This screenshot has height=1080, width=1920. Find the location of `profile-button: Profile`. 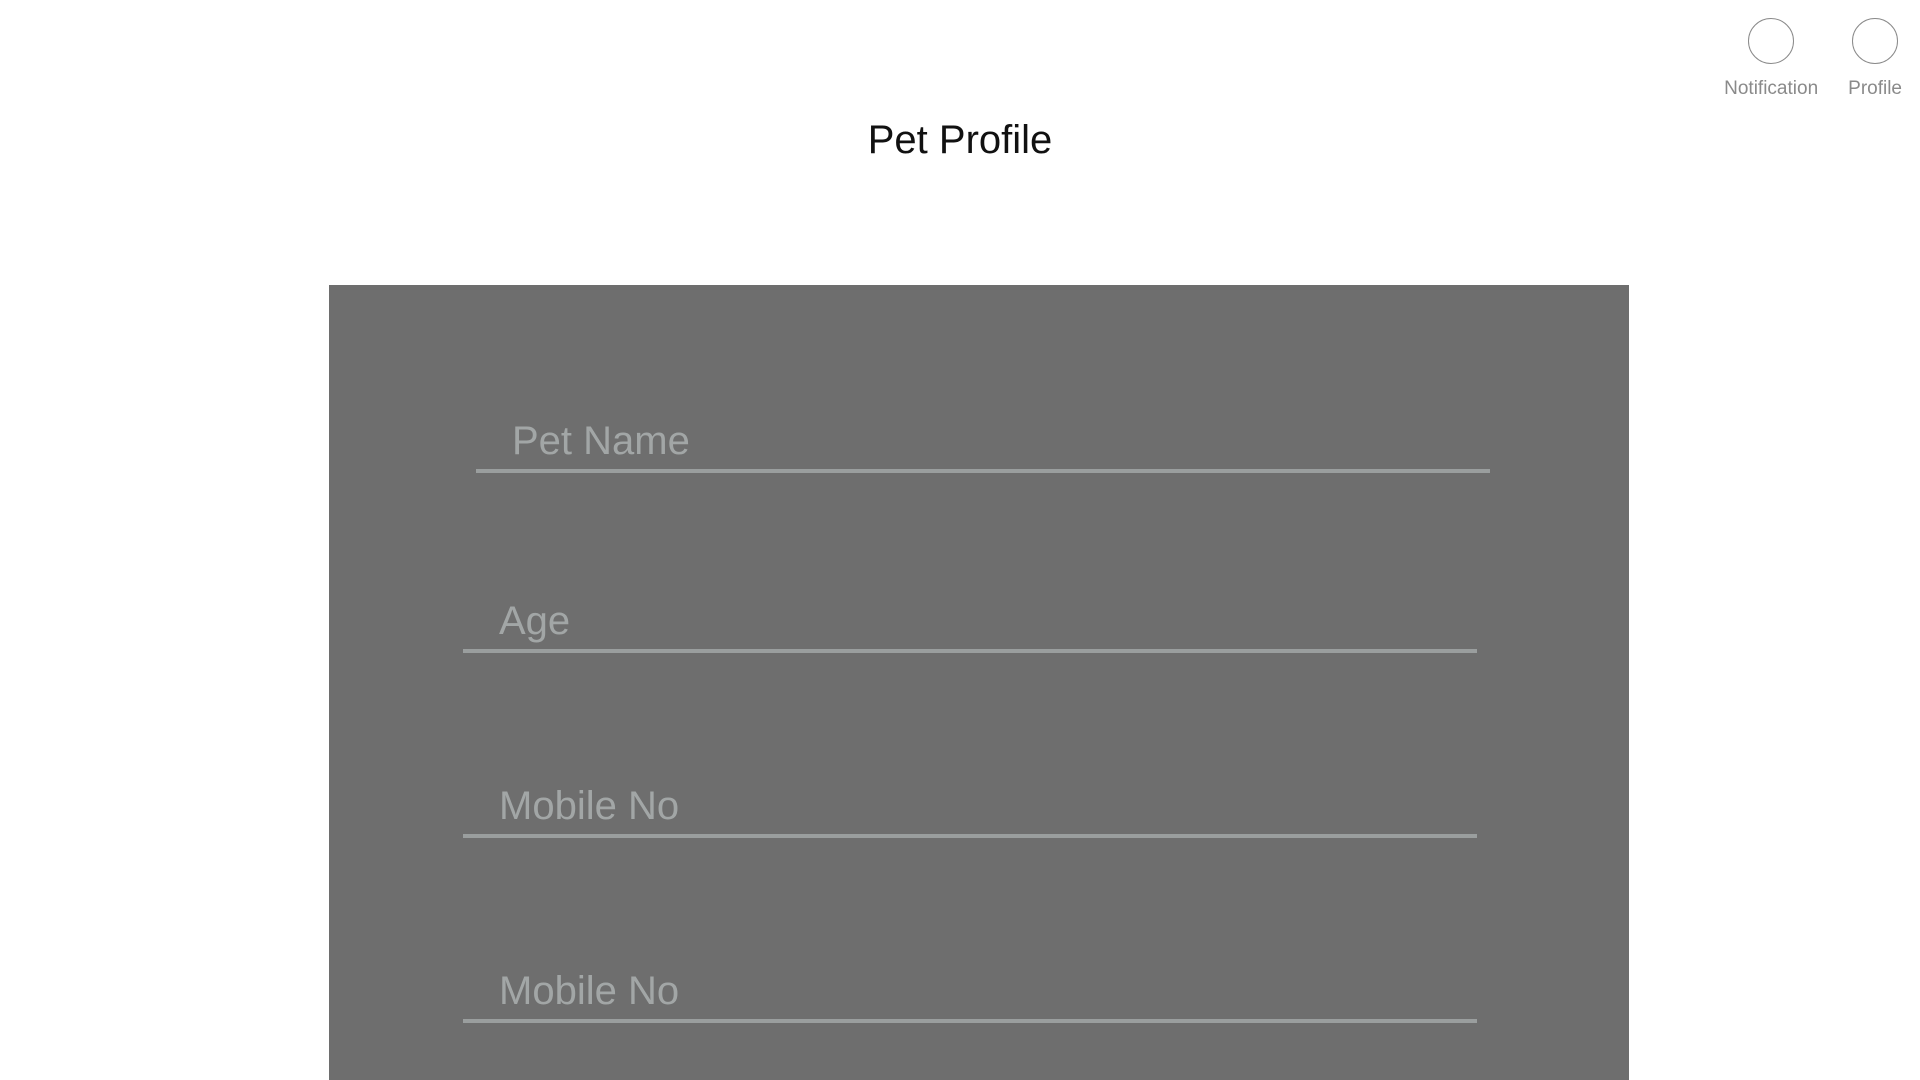

profile-button: Profile is located at coordinates (1875, 58).